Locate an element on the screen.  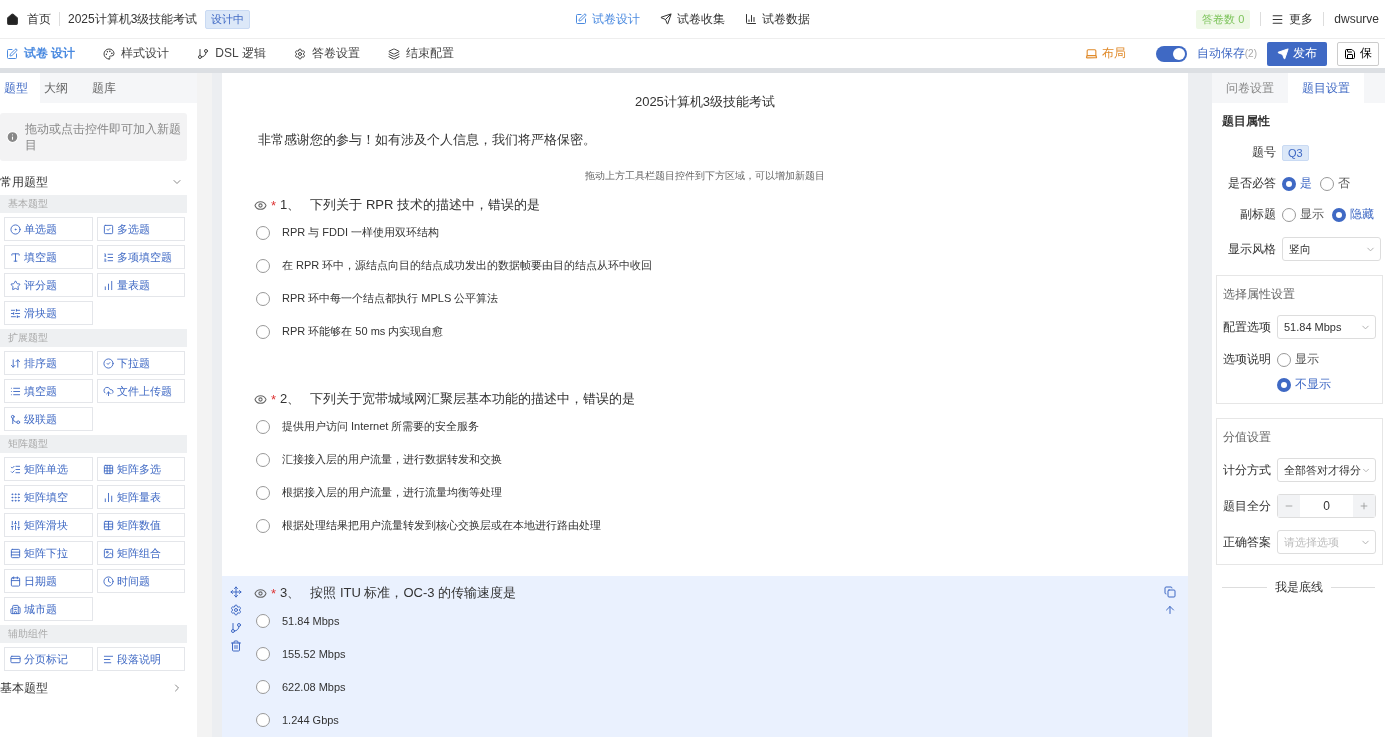
publish-button: 发布 is located at coordinates (1297, 53).